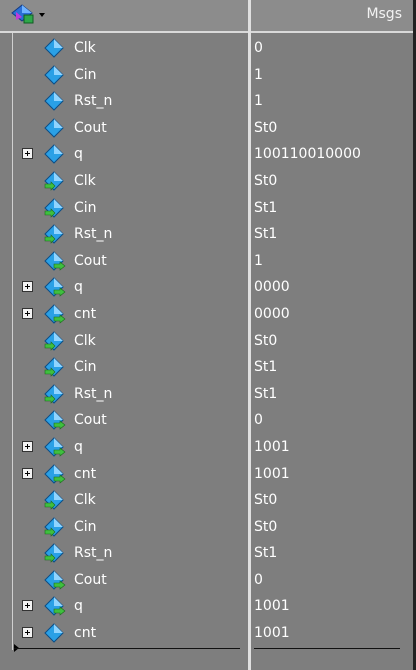 Image resolution: width=416 pixels, height=670 pixels. I want to click on signal-row: Clk 0, so click(206, 48).